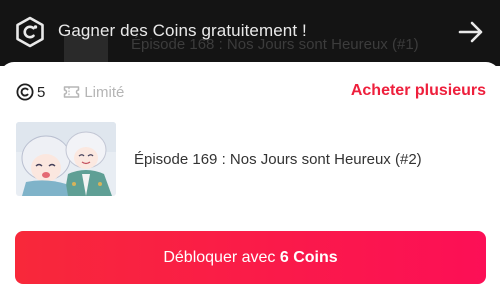 This screenshot has height=297, width=500. I want to click on arrow-right-icon, so click(471, 32).